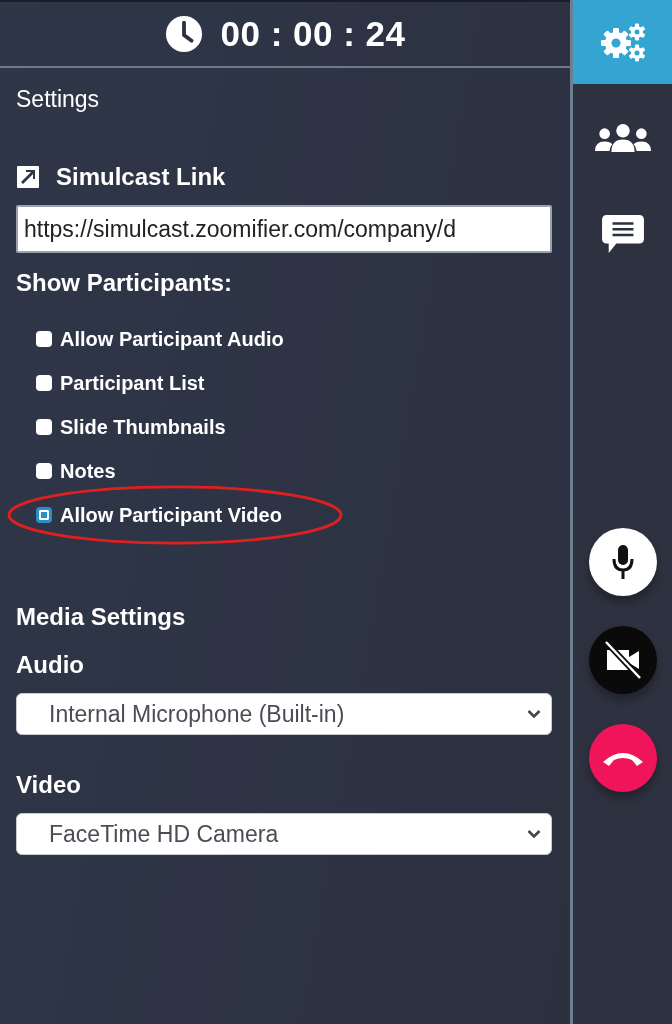  What do you see at coordinates (58, 99) in the screenshot?
I see `panel-title: Settings` at bounding box center [58, 99].